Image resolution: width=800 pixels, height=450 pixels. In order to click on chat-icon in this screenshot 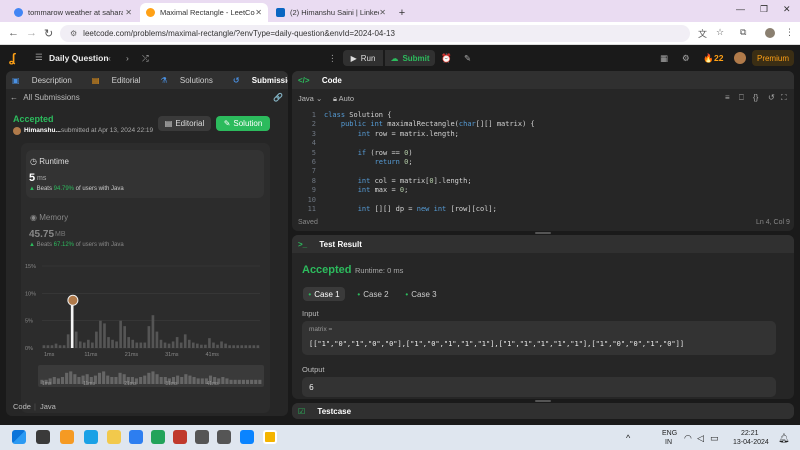, I will do `click(91, 437)`.